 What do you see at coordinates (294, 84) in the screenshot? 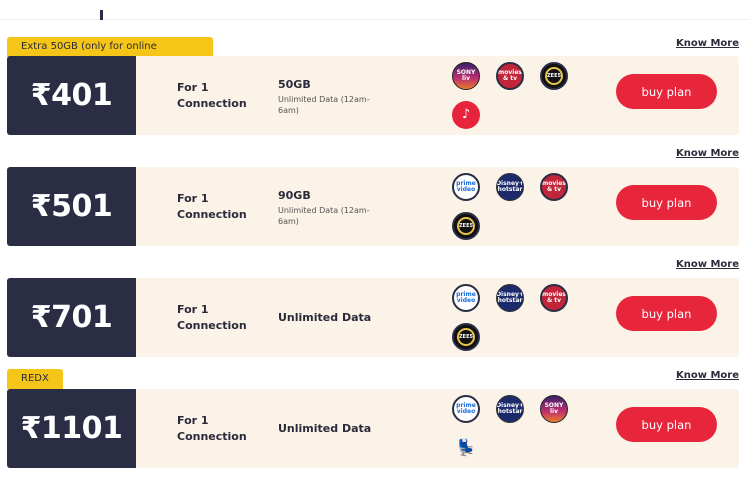
I see `data-amount: 50GB` at bounding box center [294, 84].